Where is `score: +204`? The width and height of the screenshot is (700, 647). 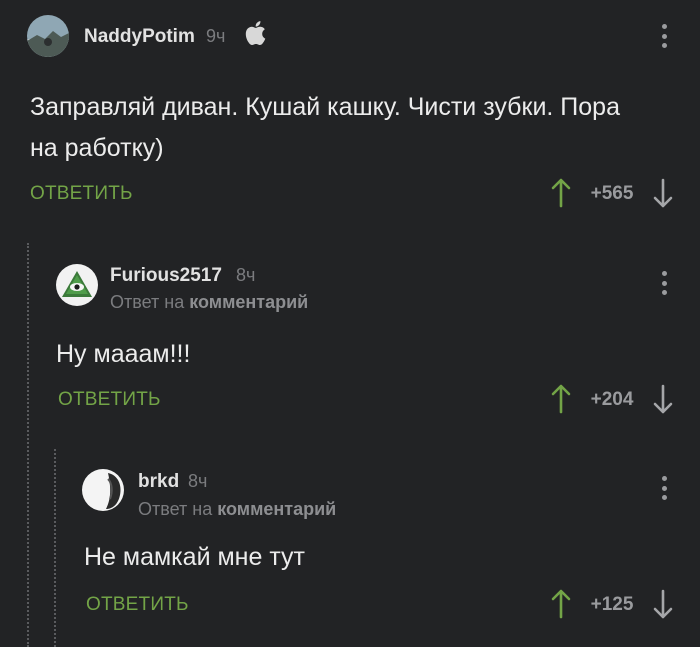
score: +204 is located at coordinates (612, 399).